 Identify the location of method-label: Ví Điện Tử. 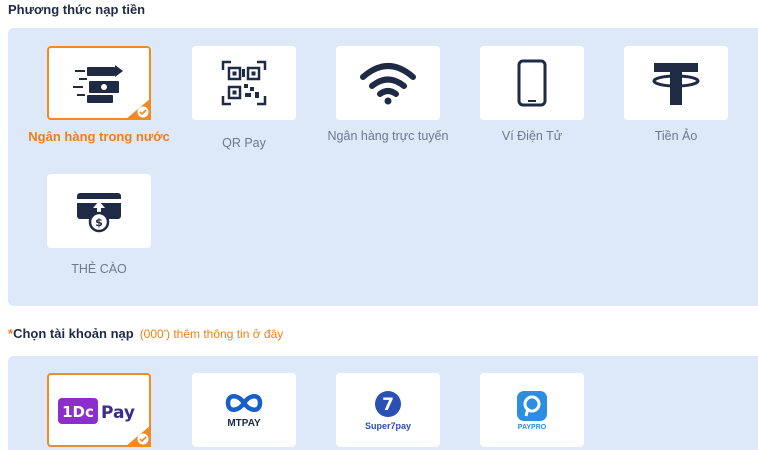
(532, 136).